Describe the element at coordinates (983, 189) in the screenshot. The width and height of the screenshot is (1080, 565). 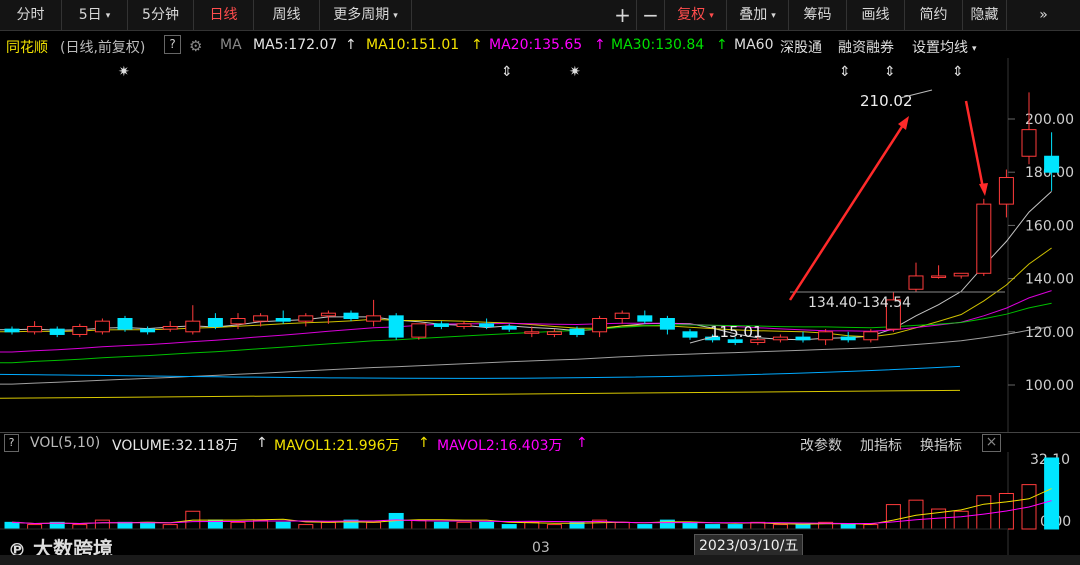
I see `trend-down-arrowhead` at that location.